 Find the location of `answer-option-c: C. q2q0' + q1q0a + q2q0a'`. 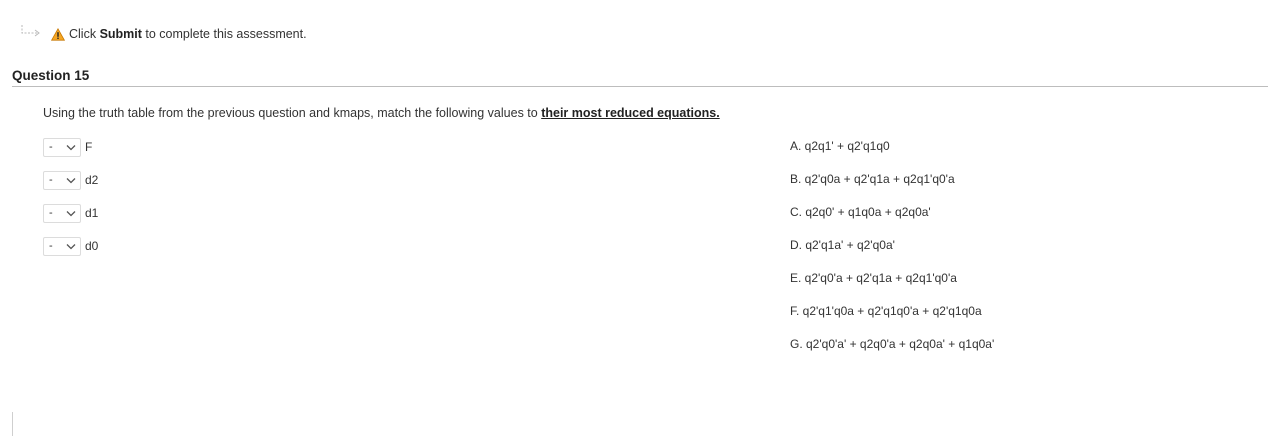

answer-option-c: C. q2q0' + q1q0a + q2q0a' is located at coordinates (860, 212).